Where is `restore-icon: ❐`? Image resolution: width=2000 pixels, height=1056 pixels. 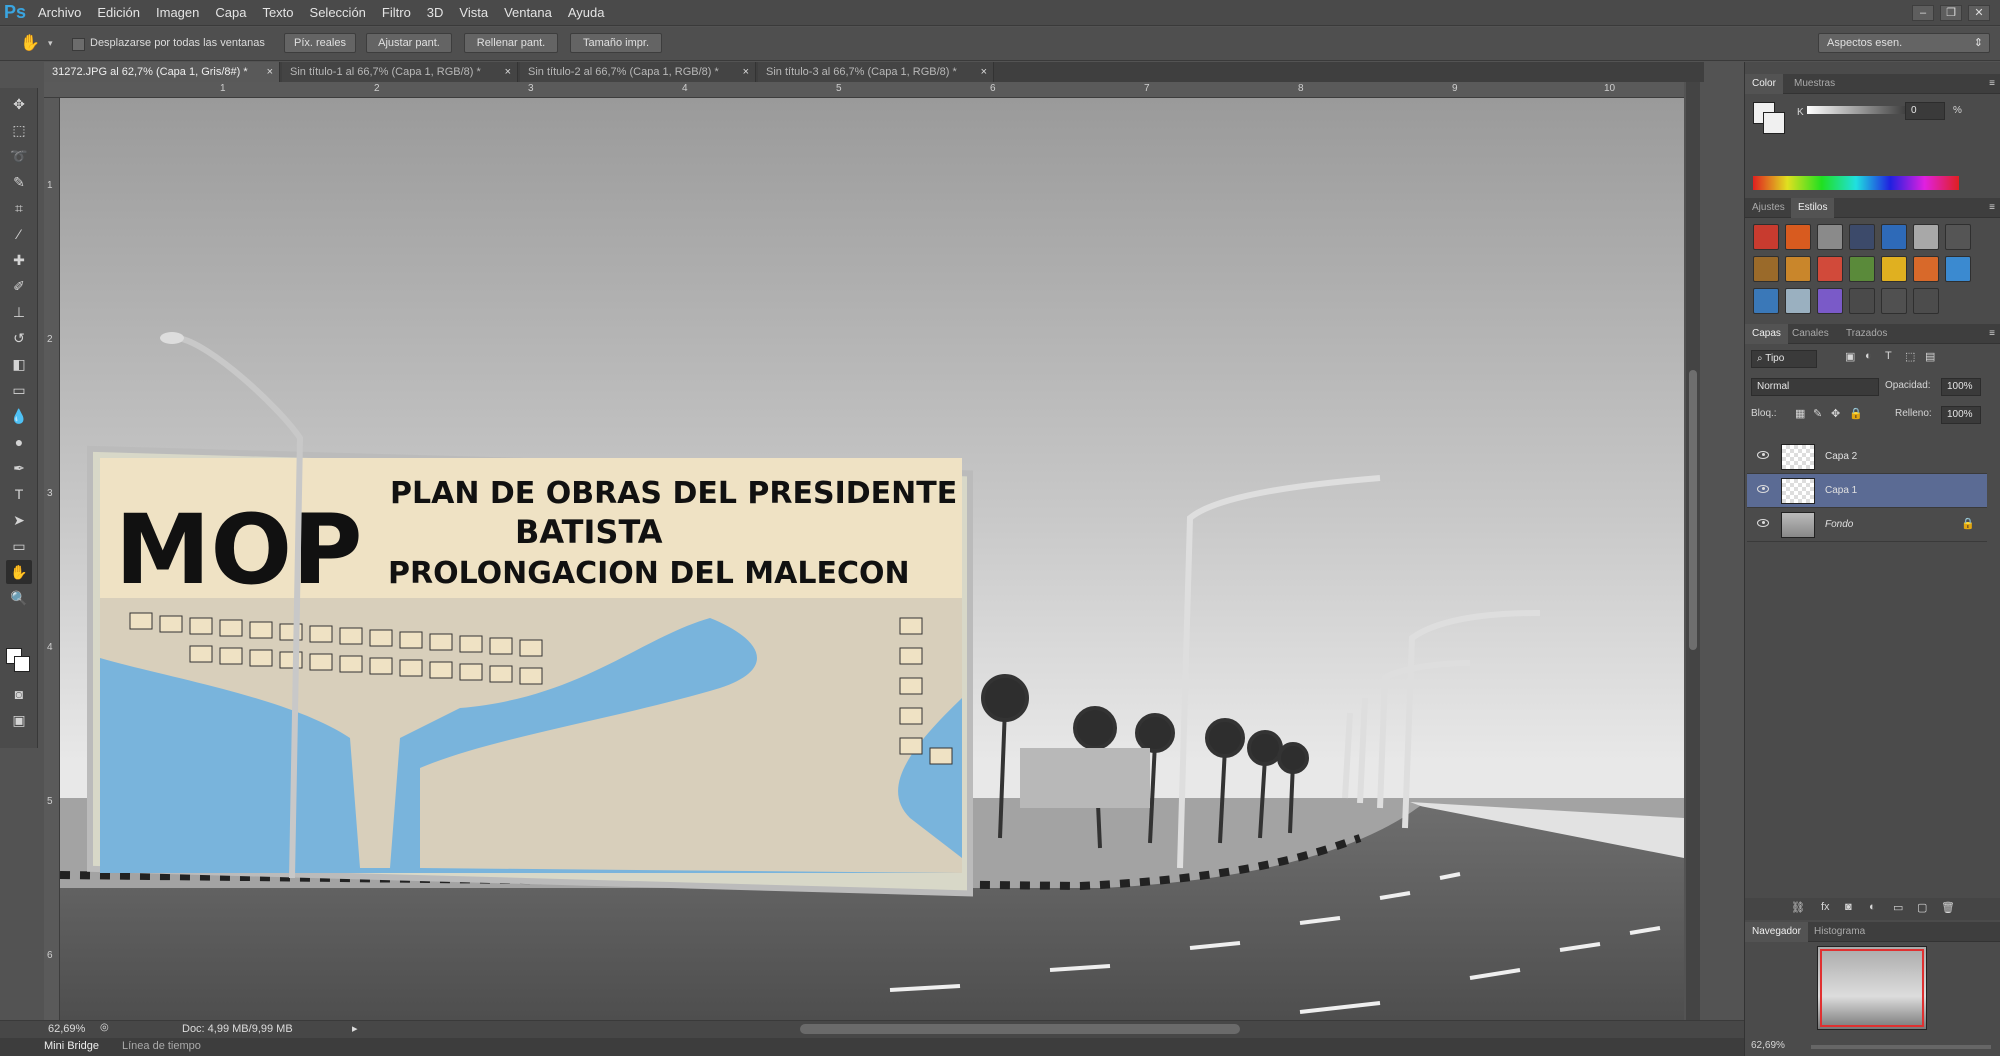 restore-icon: ❐ is located at coordinates (1951, 13).